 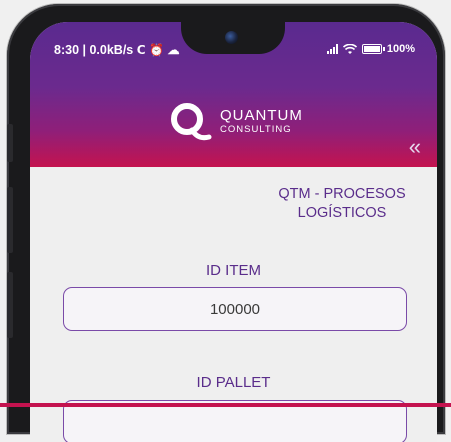 What do you see at coordinates (233, 382) in the screenshot?
I see `id-pallet-label: ID PALLET` at bounding box center [233, 382].